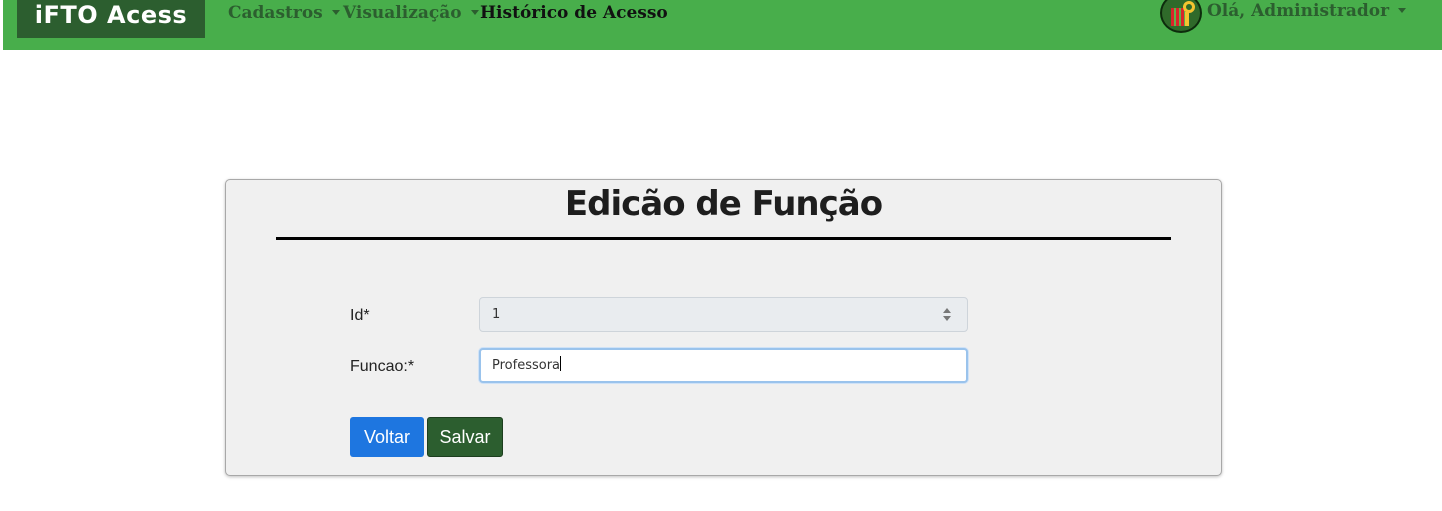  What do you see at coordinates (387, 437) in the screenshot?
I see `back-button: Voltar` at bounding box center [387, 437].